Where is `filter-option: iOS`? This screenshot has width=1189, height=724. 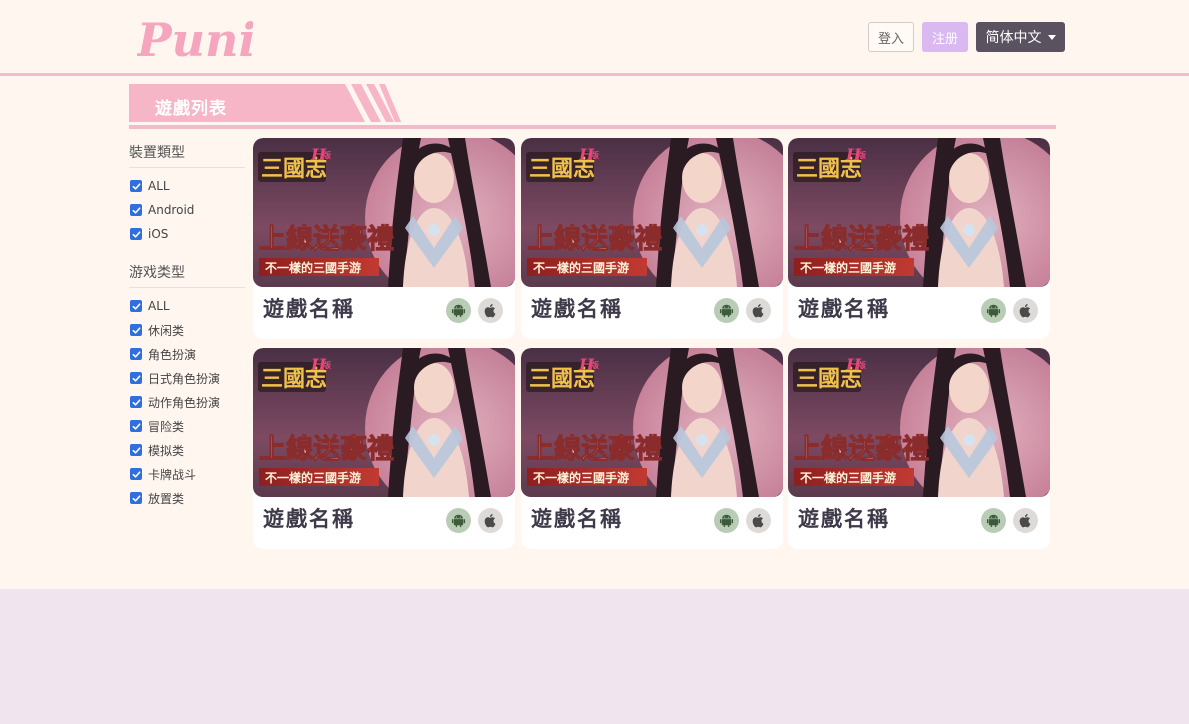 filter-option: iOS is located at coordinates (187, 234).